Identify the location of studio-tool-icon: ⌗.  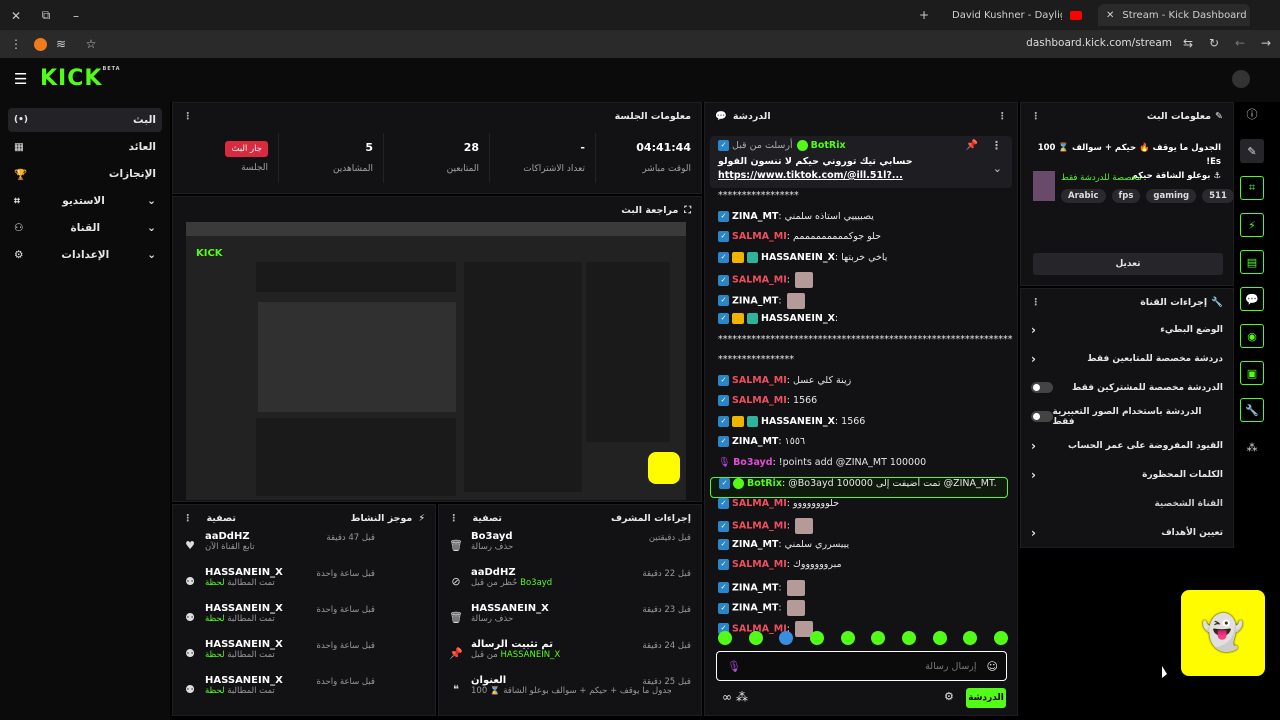
(1252, 188).